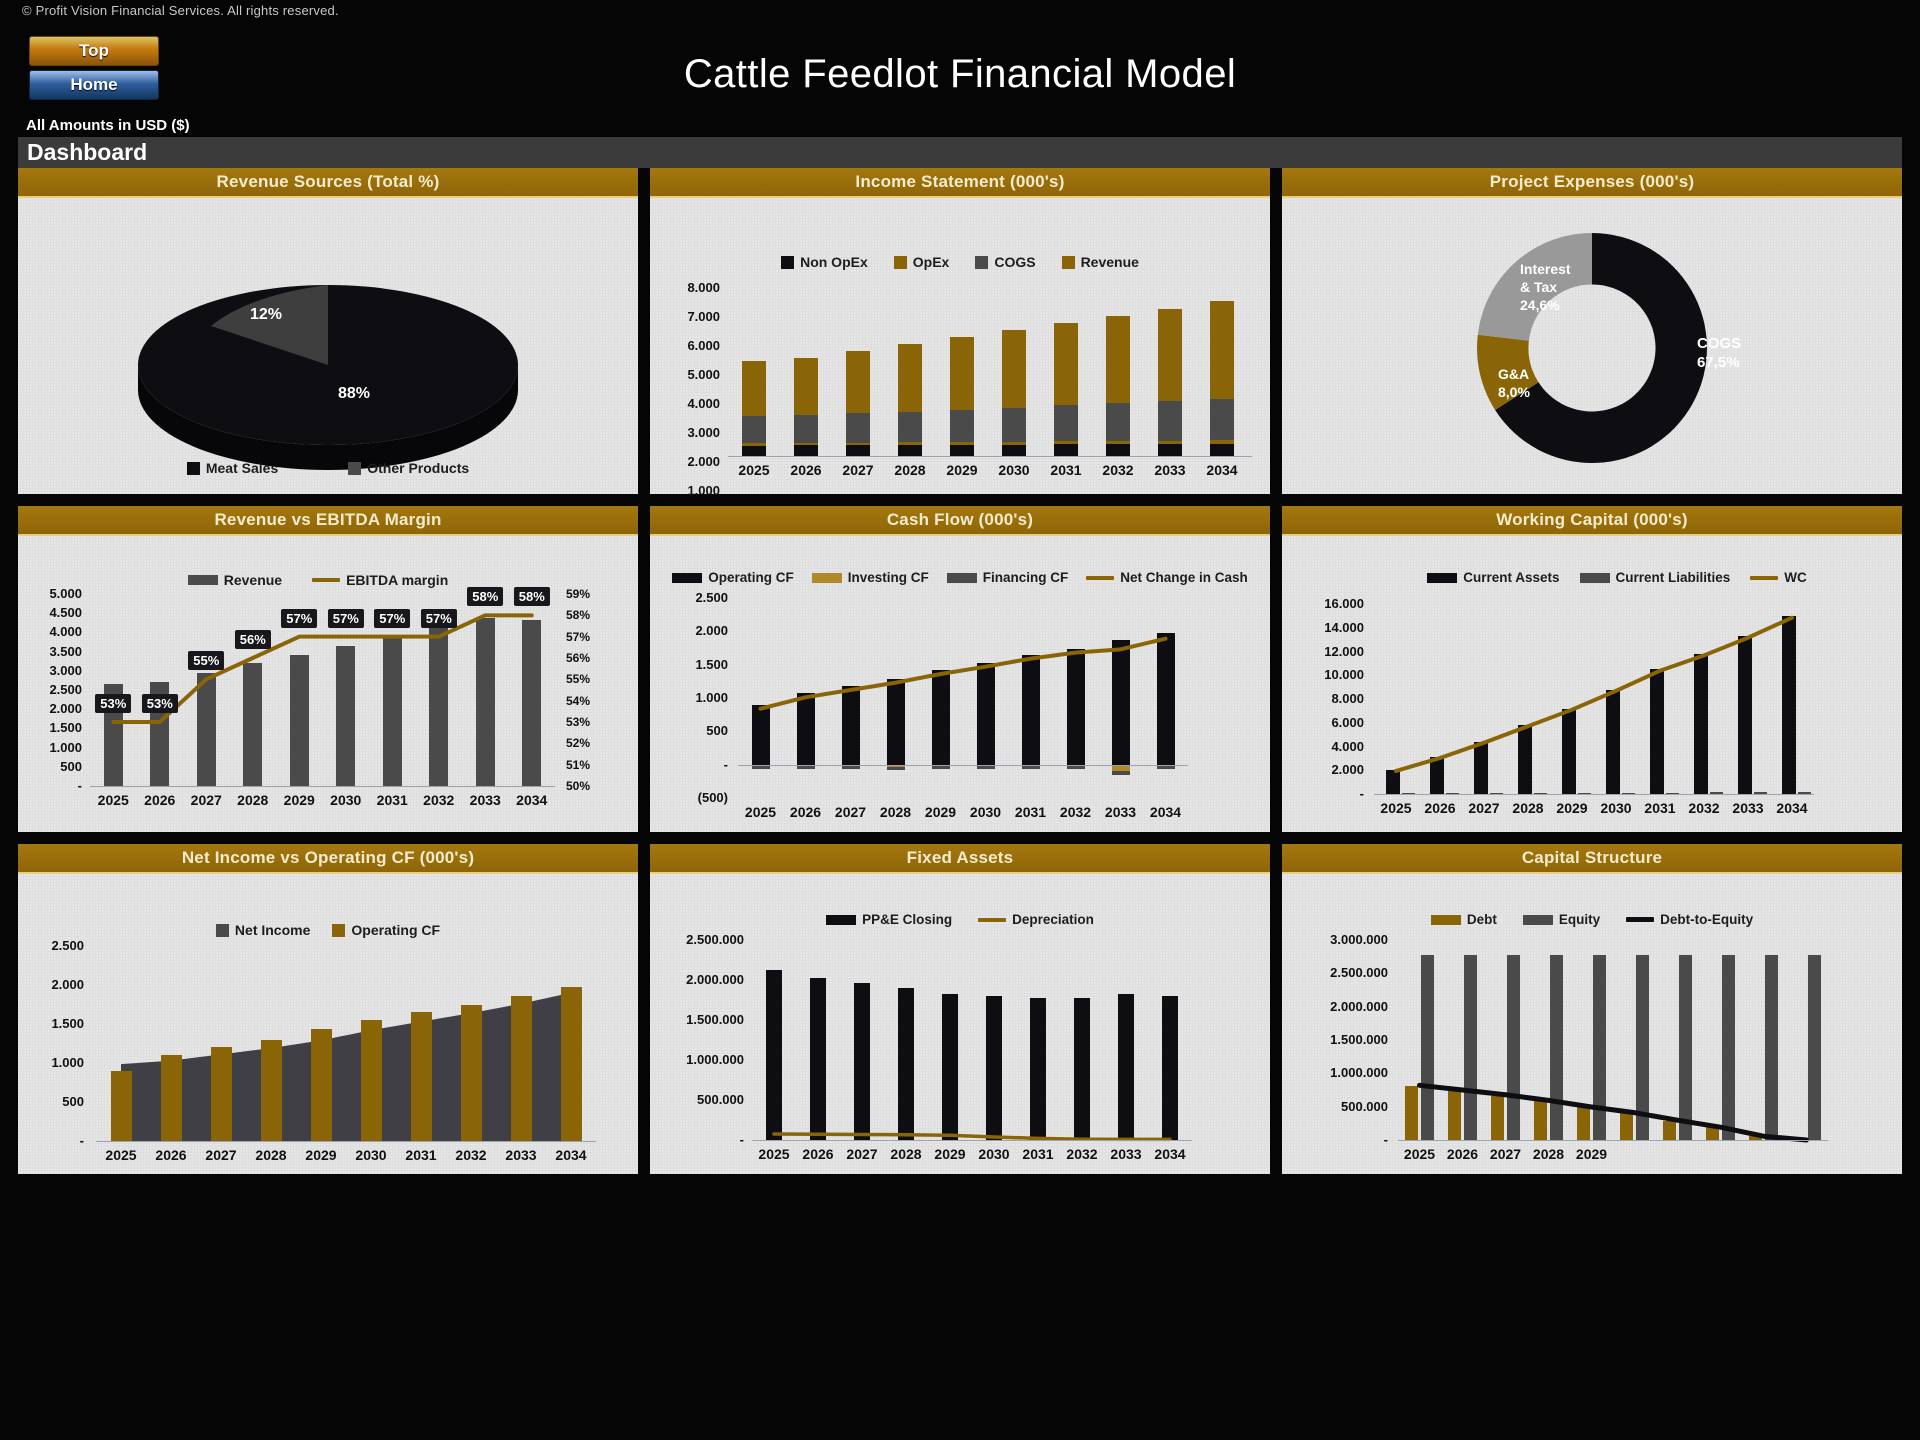 The width and height of the screenshot is (1920, 1440). I want to click on legend-item-meat-sales: Meat Sales, so click(232, 468).